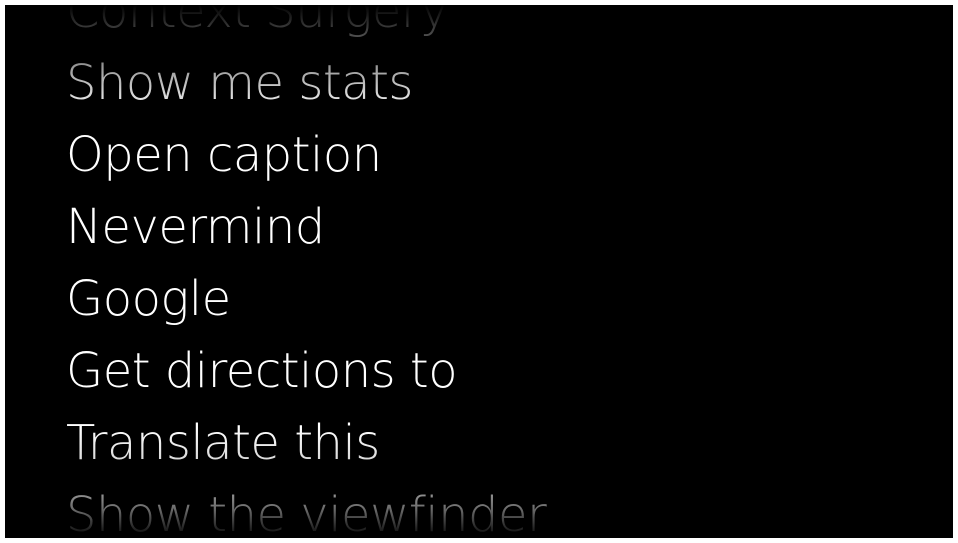 This screenshot has width=958, height=543. I want to click on menu-item-show-the-viewfinder: Show the viewfinder, so click(306, 508).